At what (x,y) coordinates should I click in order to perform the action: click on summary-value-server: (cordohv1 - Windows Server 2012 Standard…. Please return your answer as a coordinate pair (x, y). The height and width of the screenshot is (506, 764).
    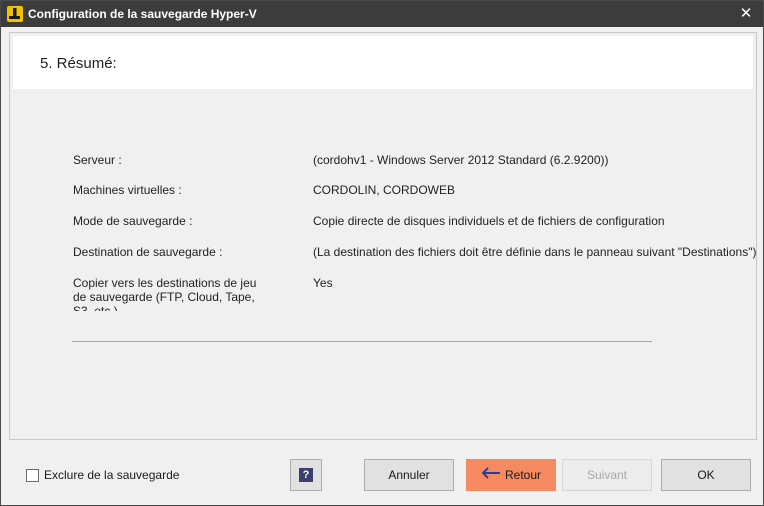
    Looking at the image, I should click on (461, 160).